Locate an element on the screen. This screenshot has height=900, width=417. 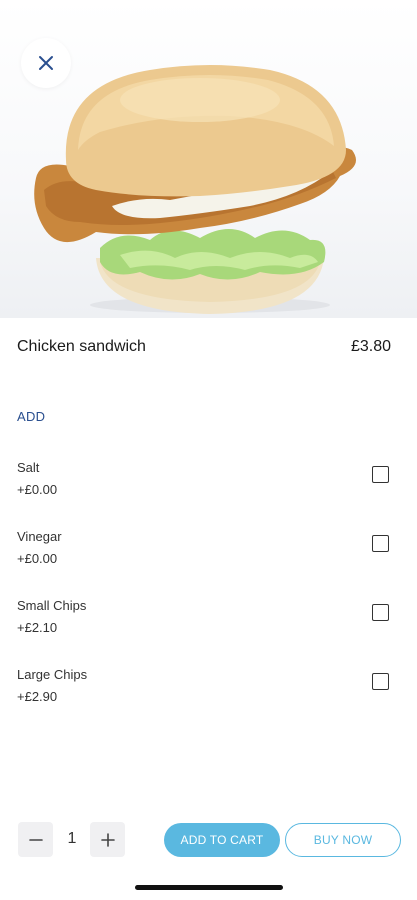
close-icon is located at coordinates (46, 63).